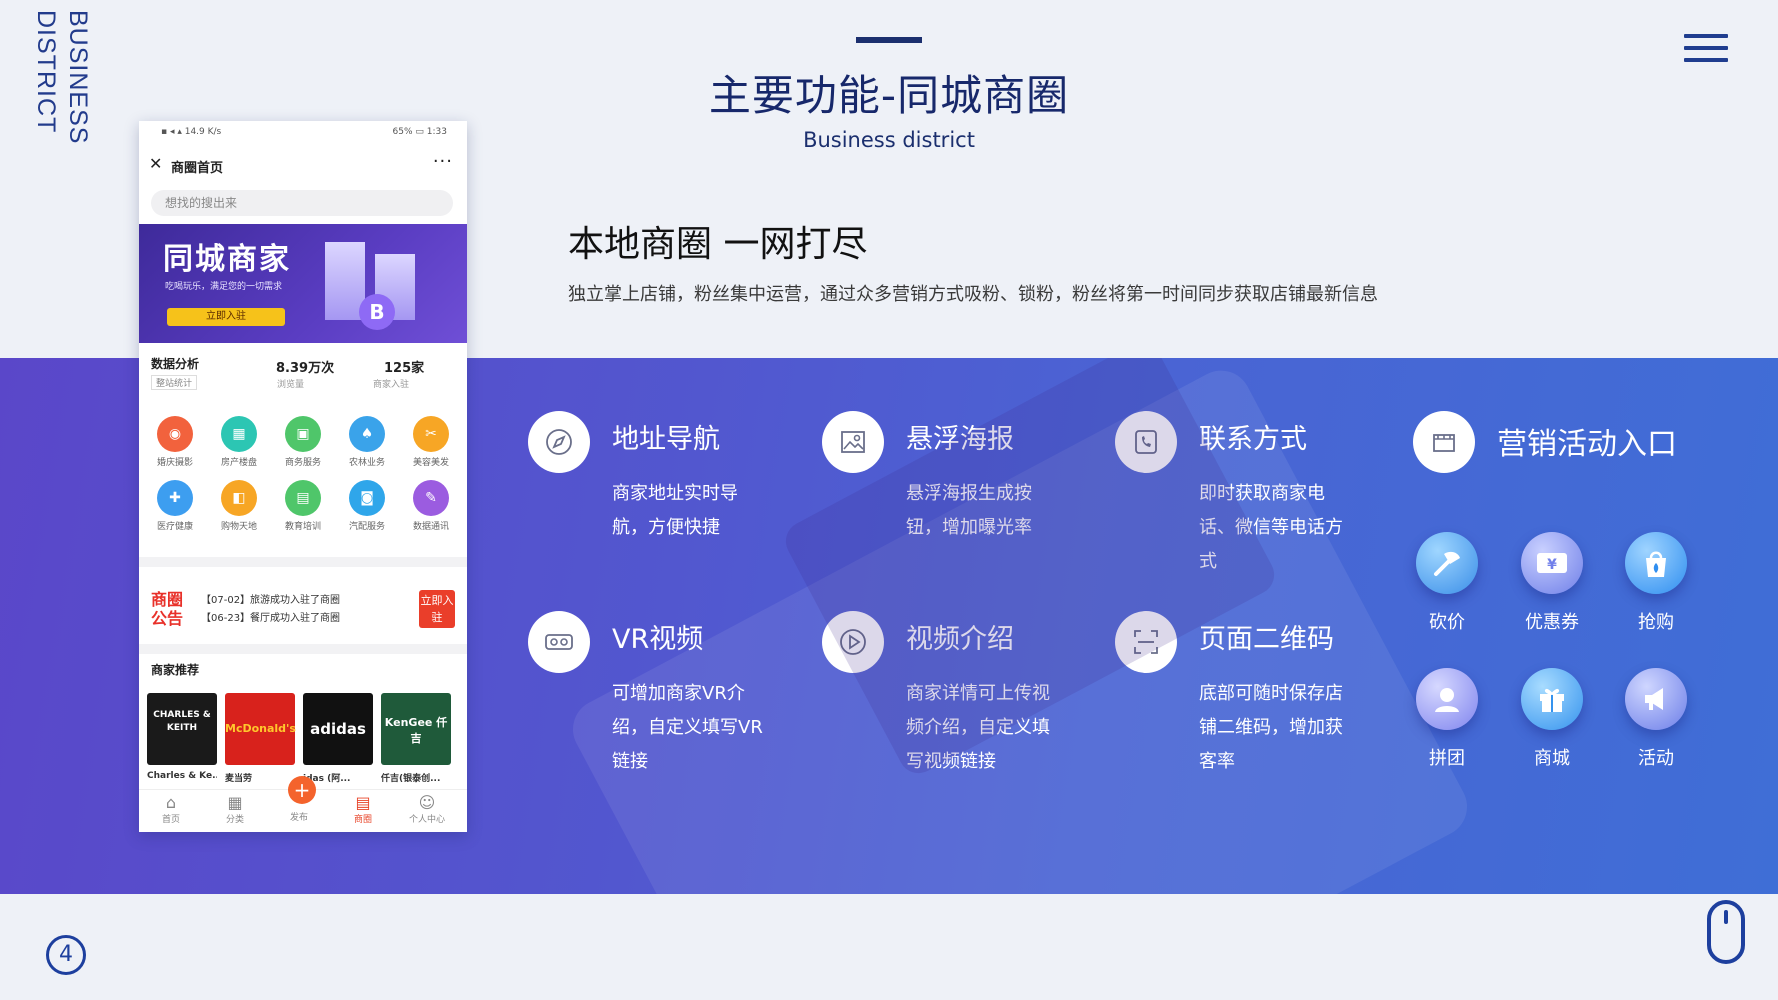 The height and width of the screenshot is (1000, 1778). Describe the element at coordinates (302, 790) in the screenshot. I see `publish-plus-icon: +` at that location.